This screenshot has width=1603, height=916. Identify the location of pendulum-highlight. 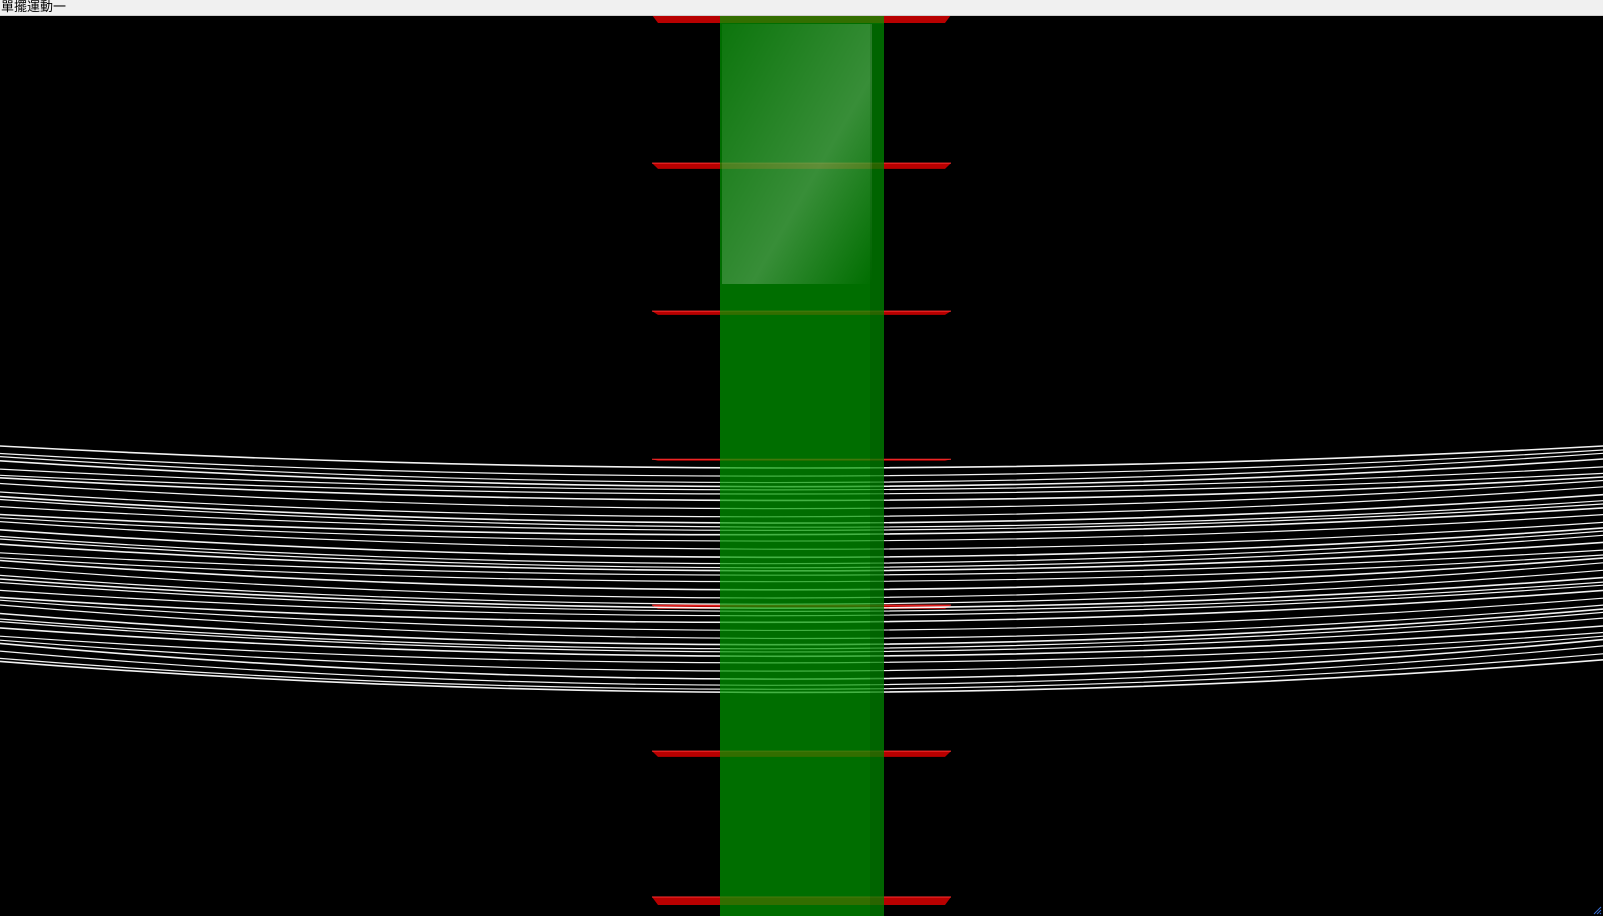
(797, 154).